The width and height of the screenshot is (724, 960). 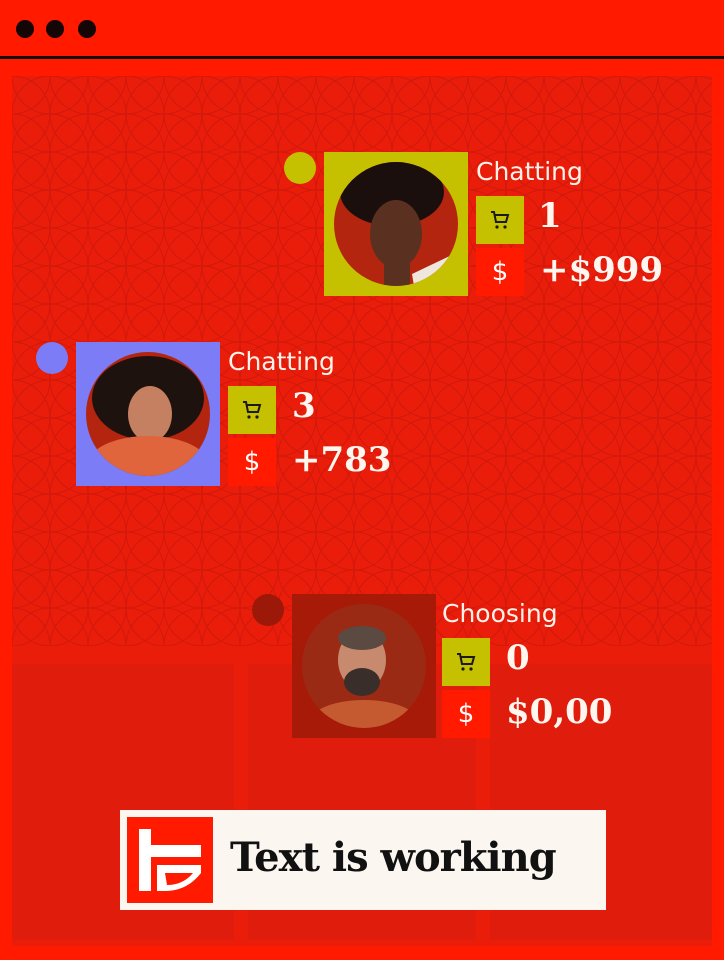 I want to click on cart-count: 0, so click(x=518, y=658).